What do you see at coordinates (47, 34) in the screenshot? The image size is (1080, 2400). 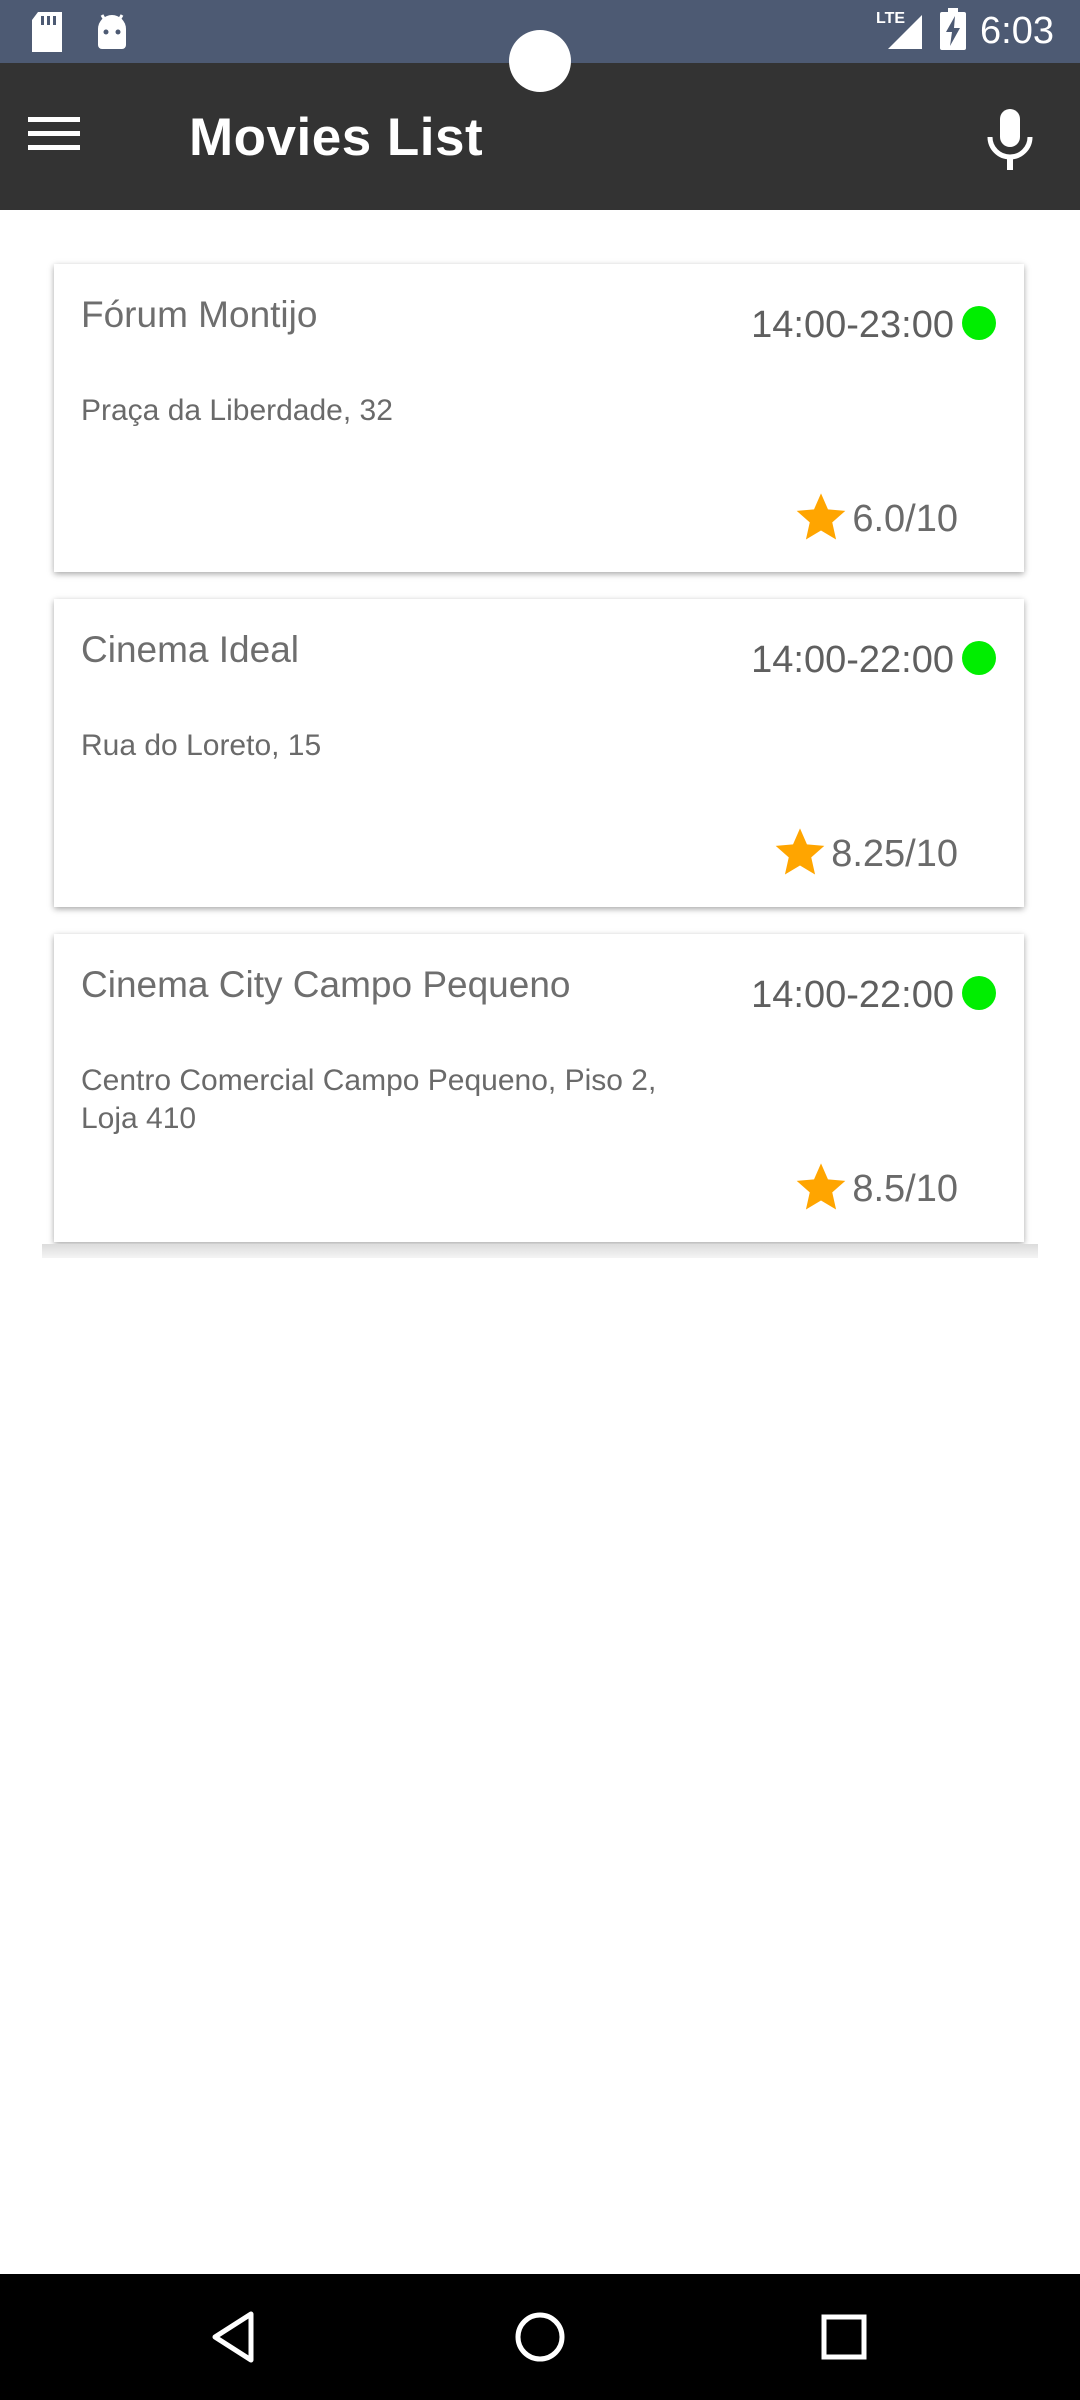 I see `sd-card-icon` at bounding box center [47, 34].